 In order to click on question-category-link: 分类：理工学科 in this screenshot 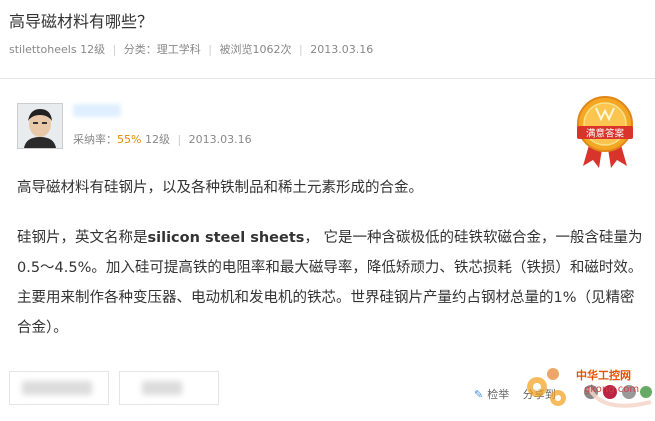, I will do `click(162, 49)`.